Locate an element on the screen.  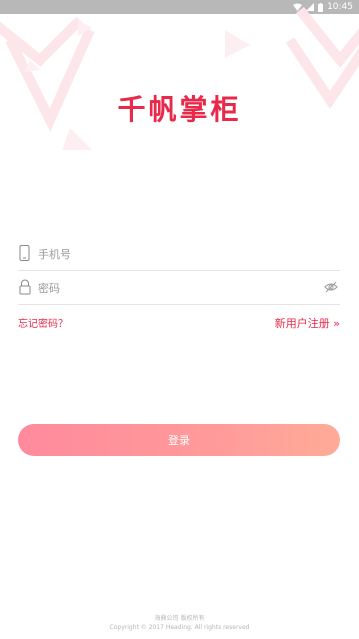
signal-icon is located at coordinates (310, 7).